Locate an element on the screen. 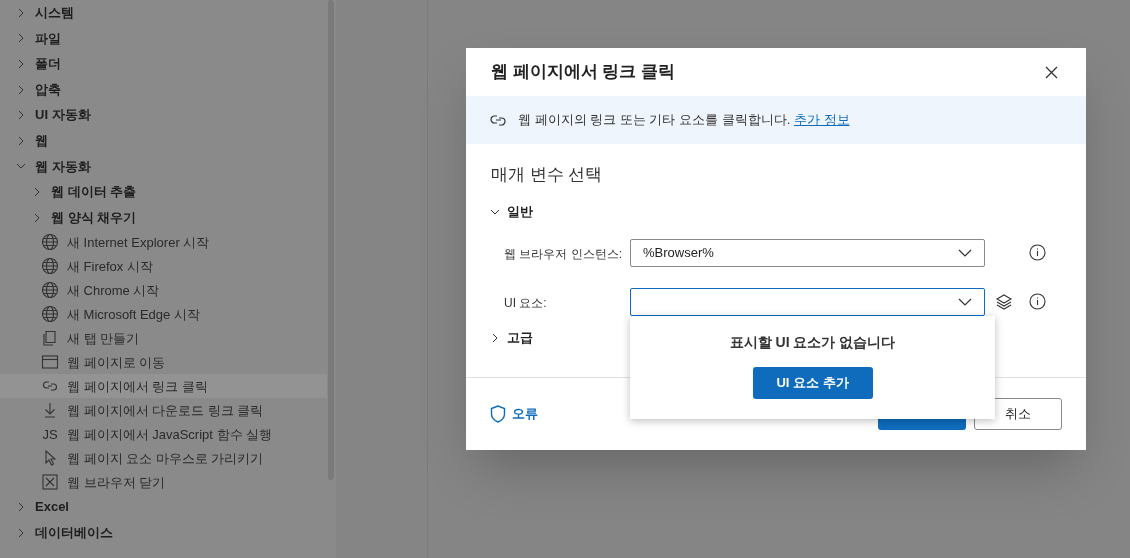  tree-group: 시스템 is located at coordinates (163, 13).